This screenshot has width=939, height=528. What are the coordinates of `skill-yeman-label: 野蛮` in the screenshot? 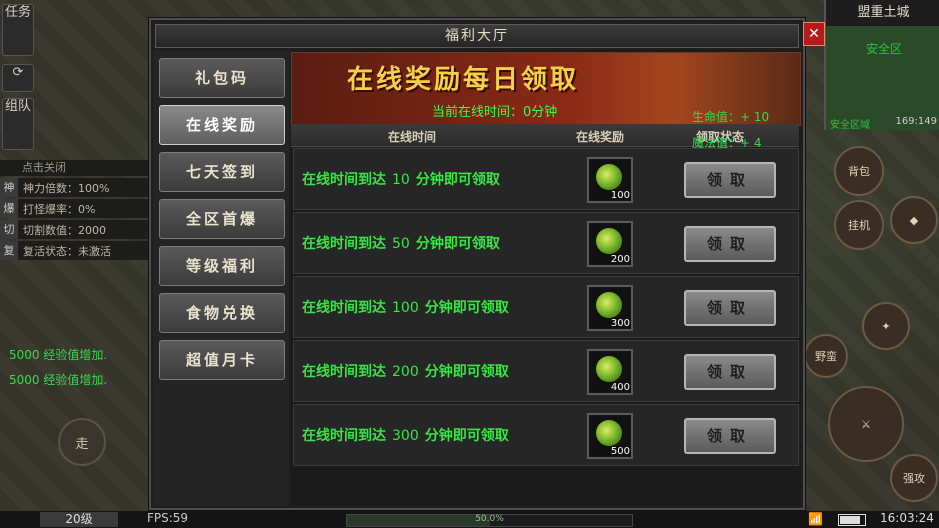 It's located at (826, 356).